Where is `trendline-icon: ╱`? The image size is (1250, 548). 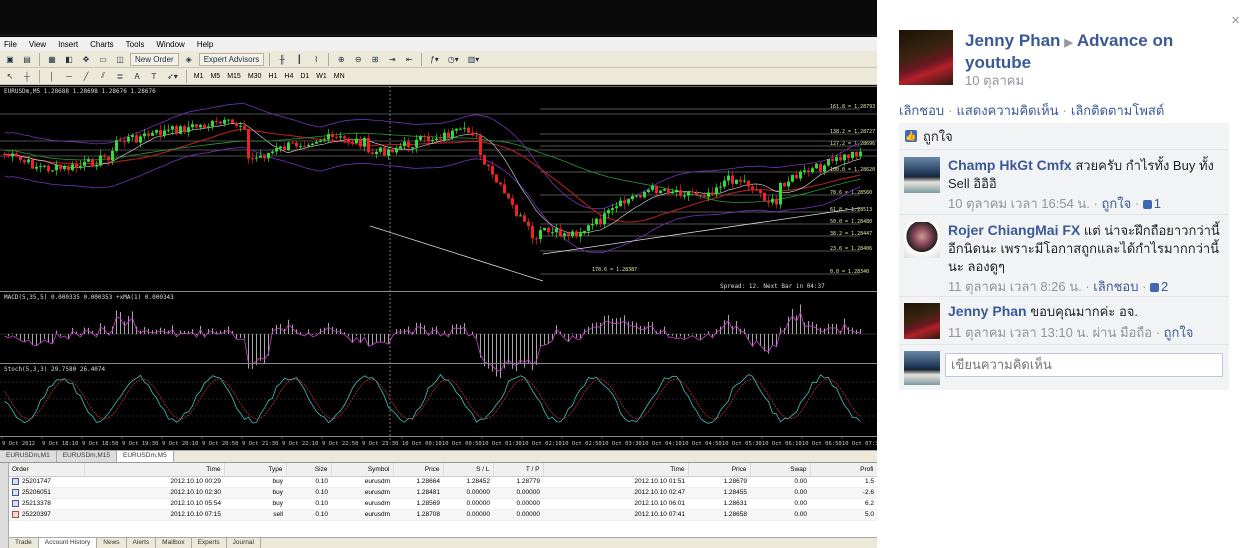
trendline-icon: ╱ is located at coordinates (86, 76).